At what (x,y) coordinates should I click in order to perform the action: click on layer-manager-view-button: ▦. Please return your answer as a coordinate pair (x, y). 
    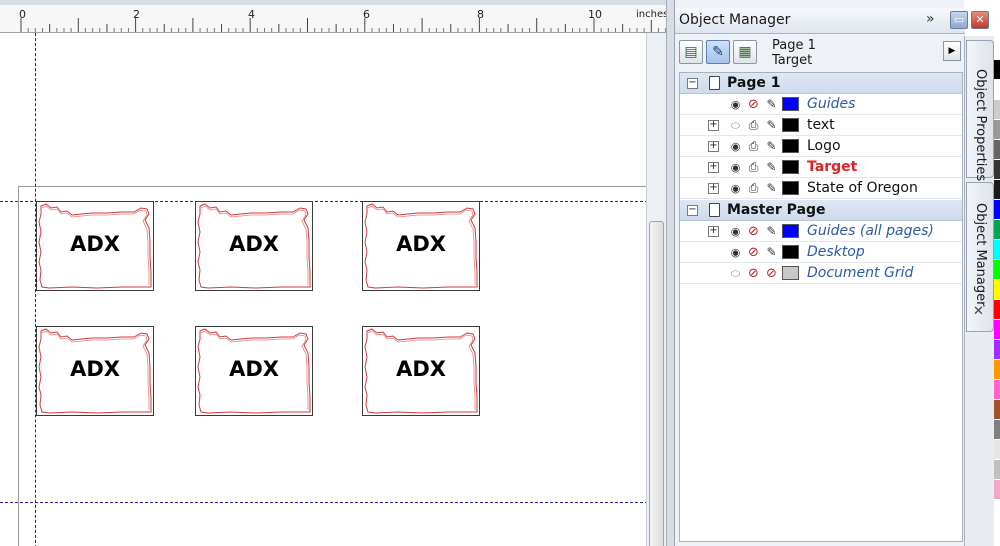
    Looking at the image, I should click on (745, 52).